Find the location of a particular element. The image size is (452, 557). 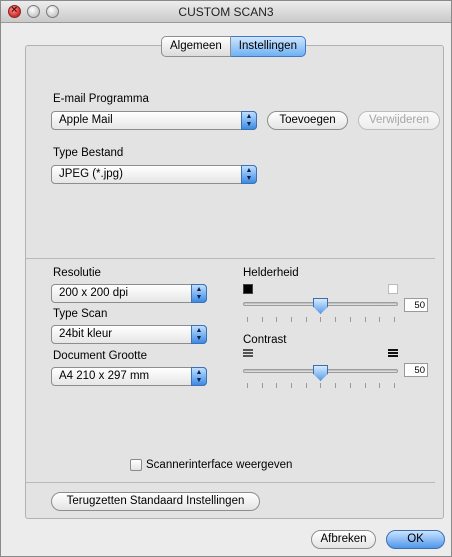

file-type-label: Type Bestand is located at coordinates (88, 153).